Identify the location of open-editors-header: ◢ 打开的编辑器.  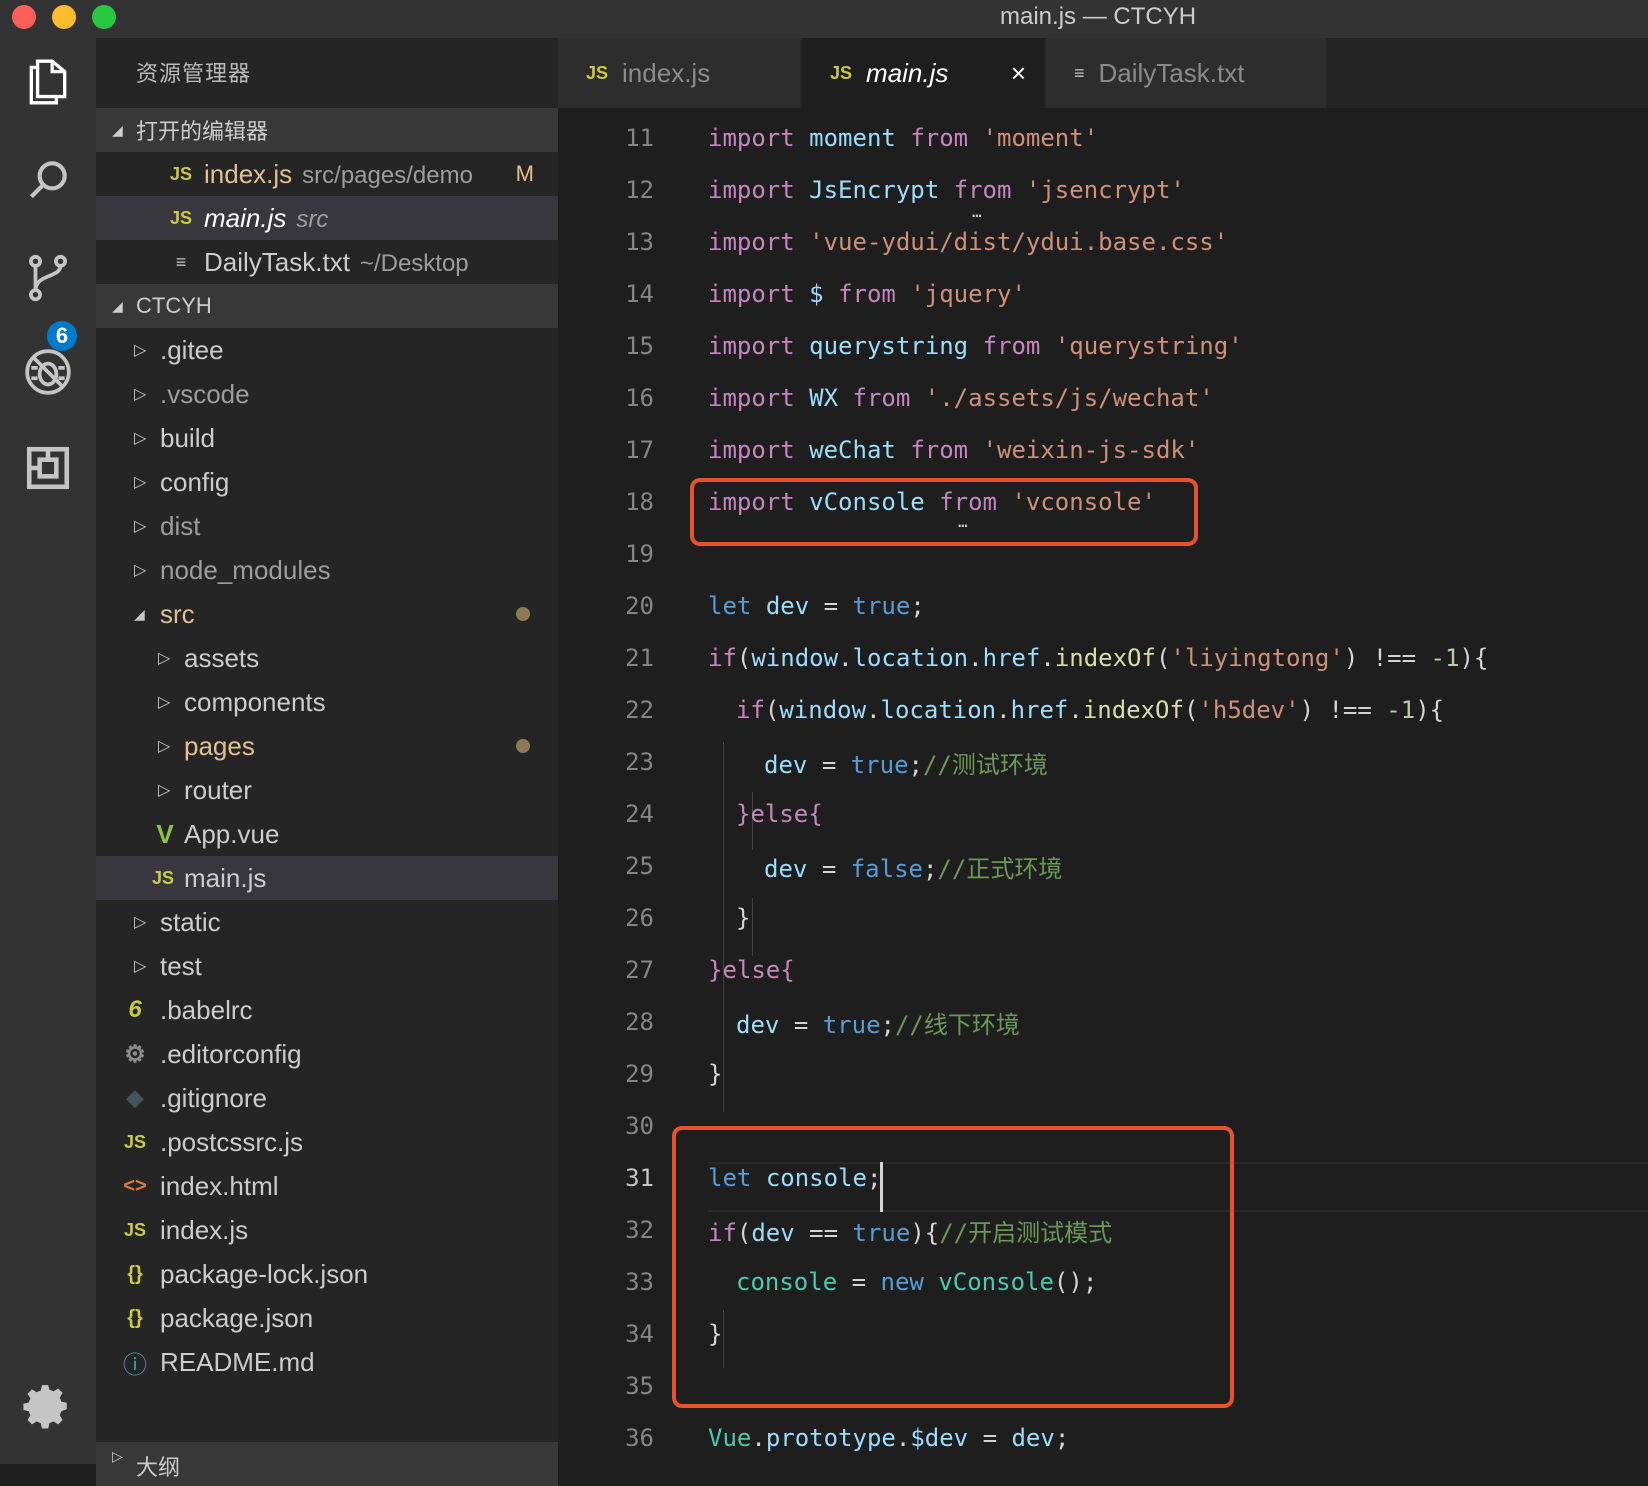
(327, 130).